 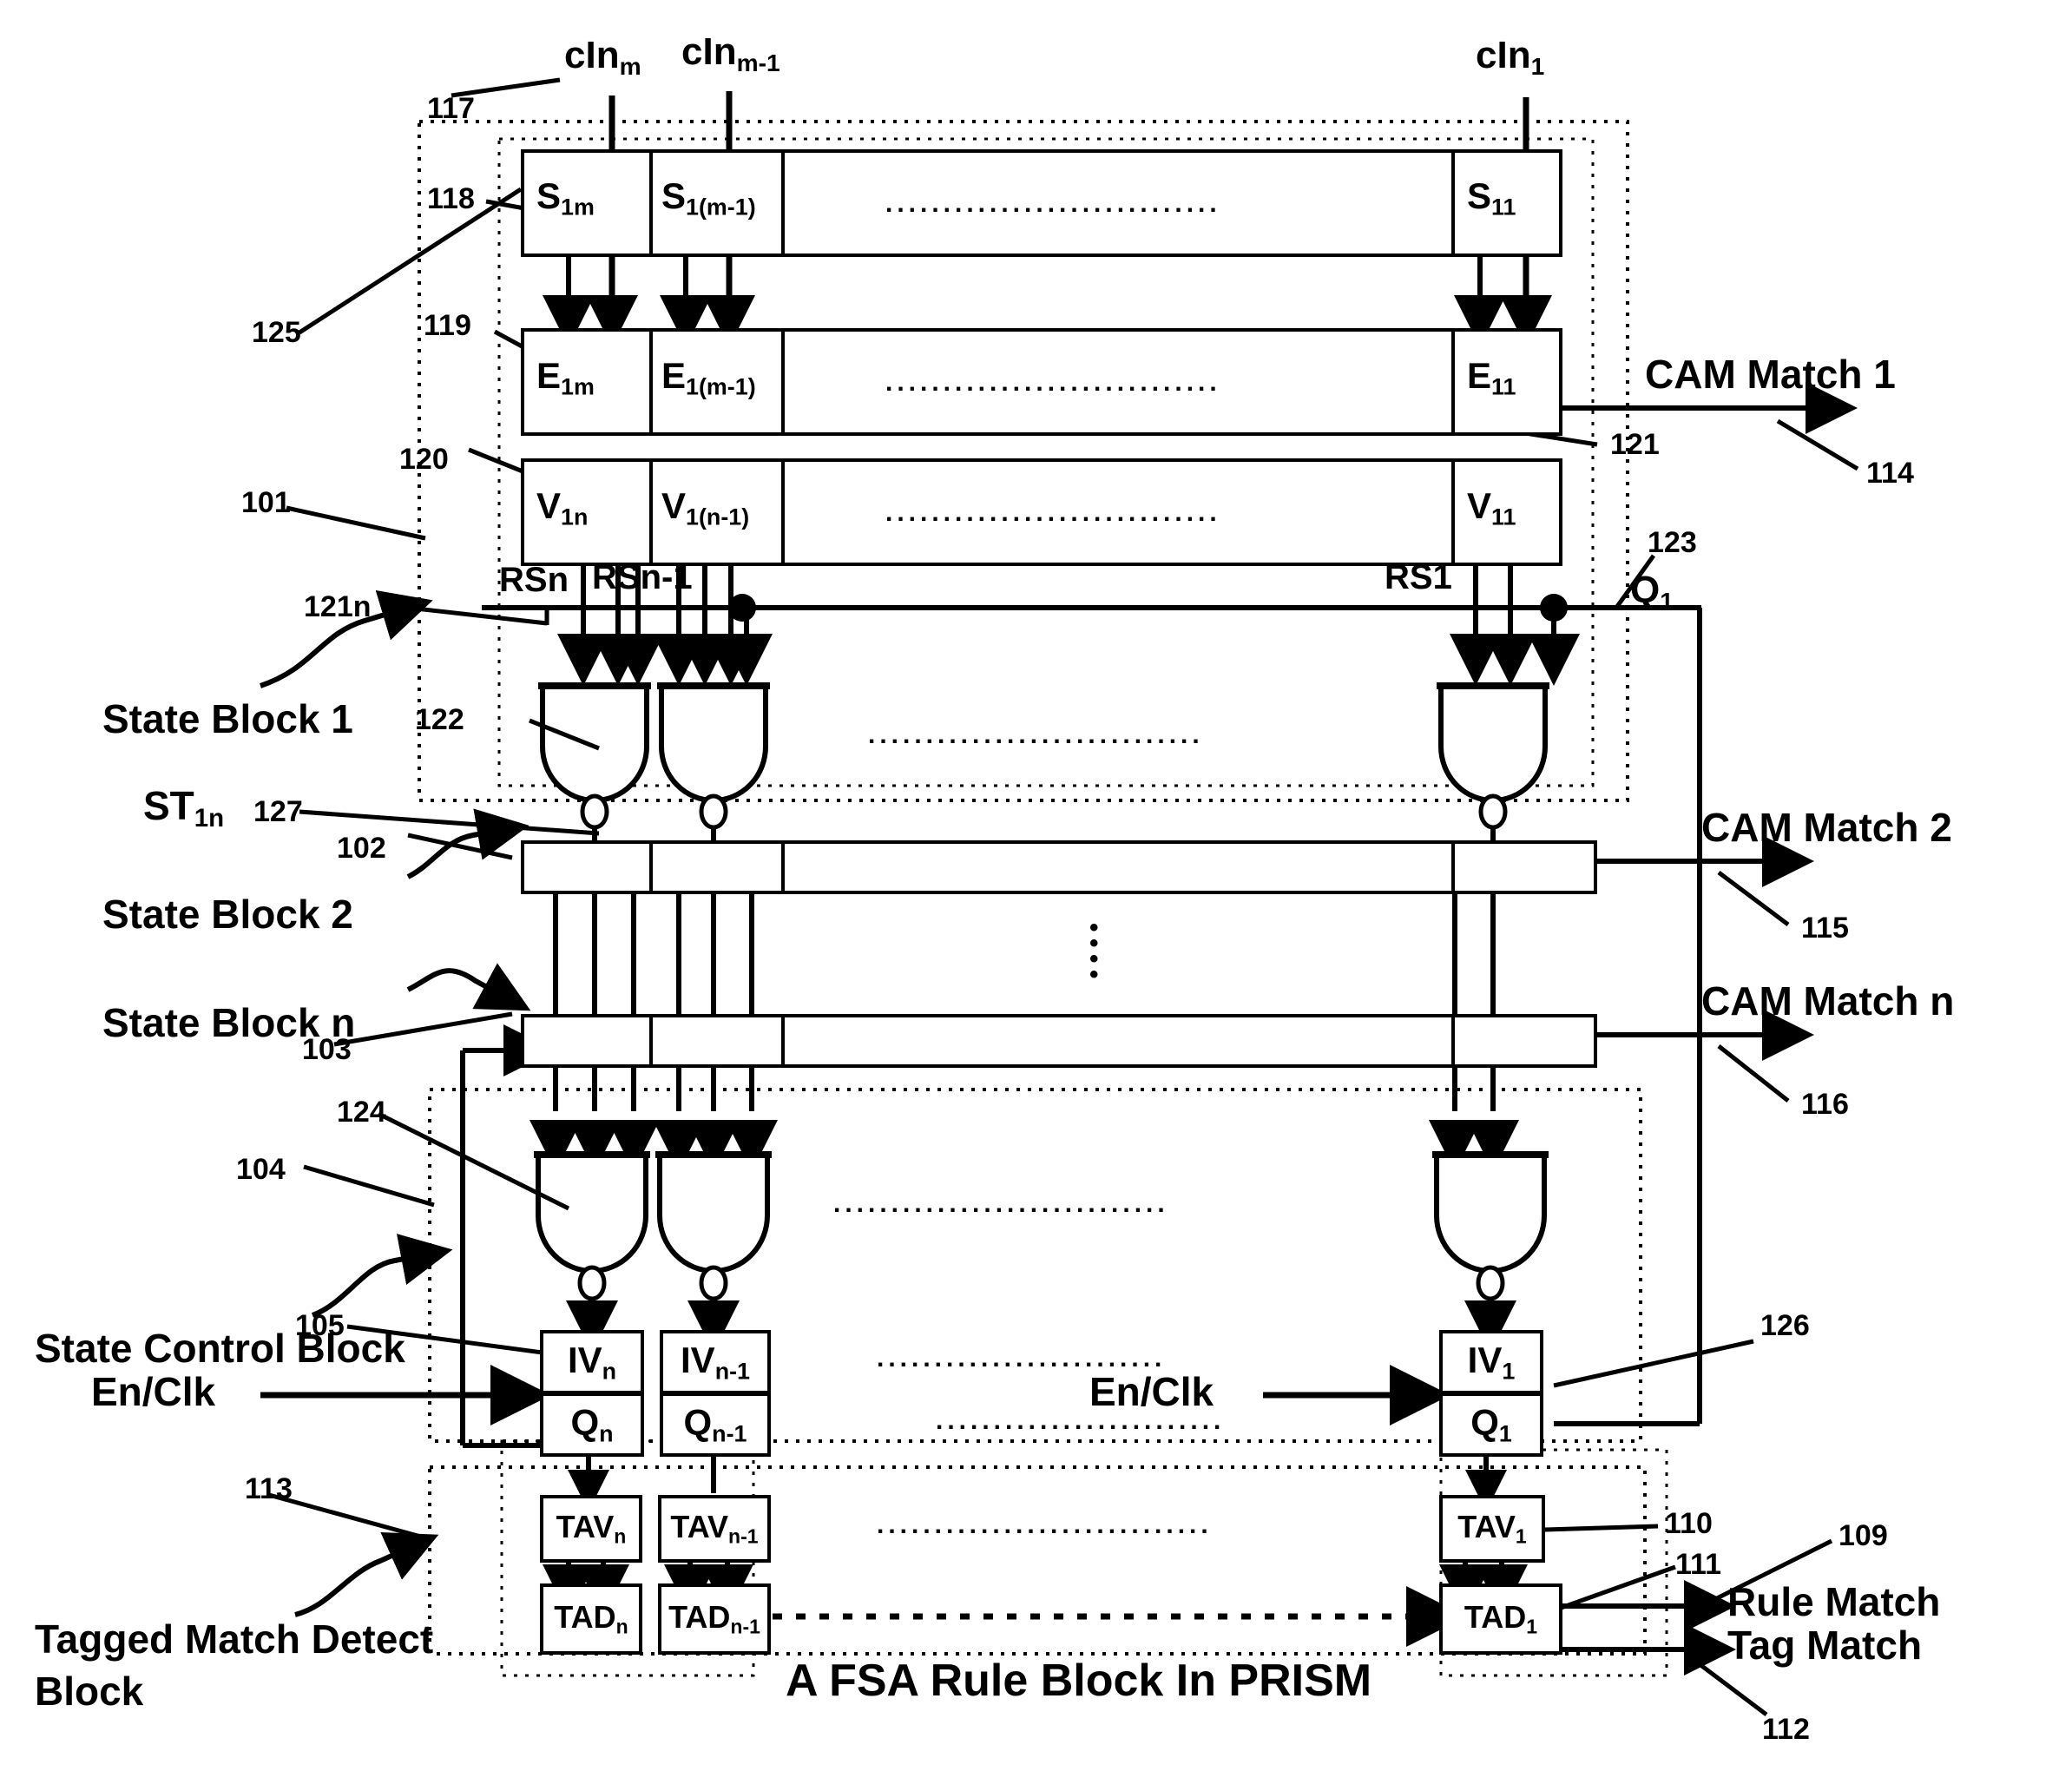 I want to click on rsn-label: RSn, so click(x=534, y=580).